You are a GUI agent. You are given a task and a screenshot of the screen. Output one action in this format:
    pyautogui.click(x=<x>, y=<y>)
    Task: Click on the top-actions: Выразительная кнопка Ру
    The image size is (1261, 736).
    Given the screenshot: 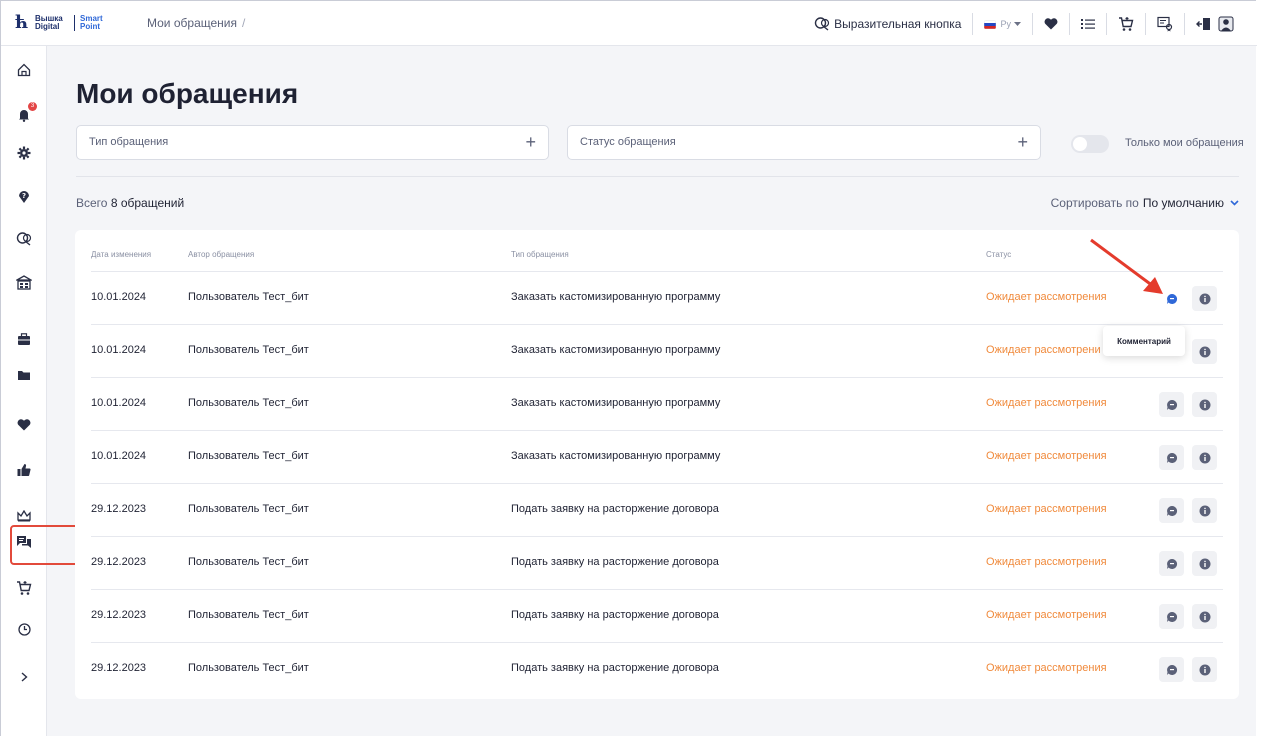 What is the action you would take?
    pyautogui.click(x=1024, y=24)
    